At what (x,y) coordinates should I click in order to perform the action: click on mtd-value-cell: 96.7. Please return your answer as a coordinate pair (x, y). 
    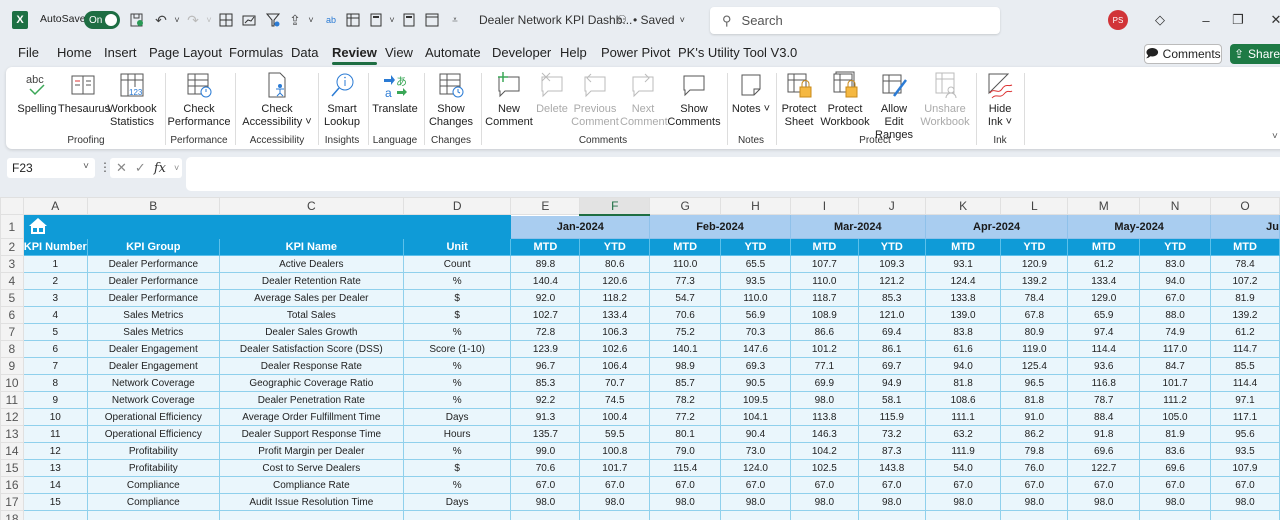
    Looking at the image, I should click on (545, 366).